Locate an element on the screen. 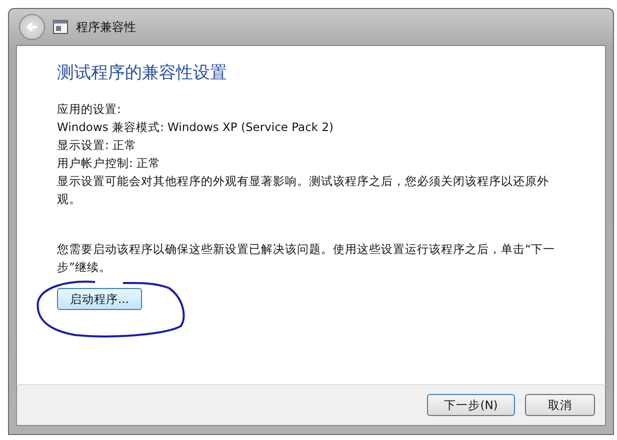 This screenshot has height=440, width=617. page-heading: 测试程序的兼容性设置 is located at coordinates (142, 73).